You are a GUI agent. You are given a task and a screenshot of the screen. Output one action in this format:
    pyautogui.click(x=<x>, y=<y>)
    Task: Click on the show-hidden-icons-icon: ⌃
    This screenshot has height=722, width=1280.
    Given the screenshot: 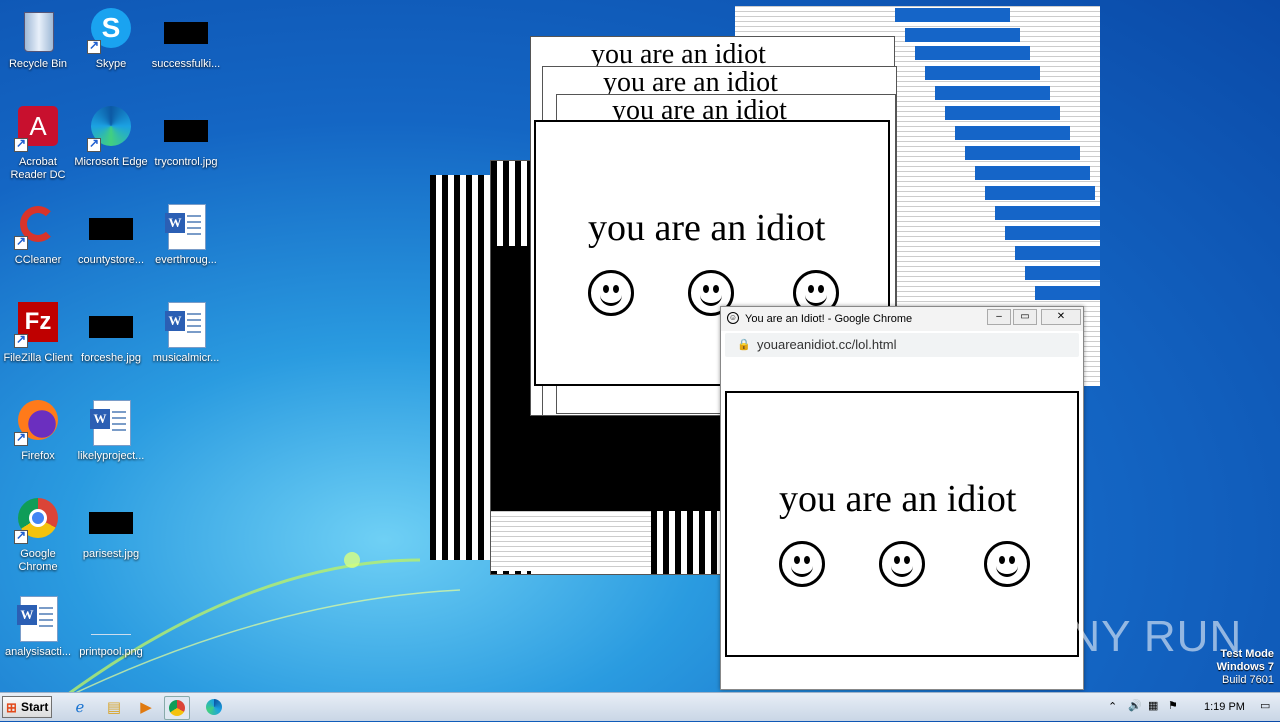 What is the action you would take?
    pyautogui.click(x=1112, y=706)
    